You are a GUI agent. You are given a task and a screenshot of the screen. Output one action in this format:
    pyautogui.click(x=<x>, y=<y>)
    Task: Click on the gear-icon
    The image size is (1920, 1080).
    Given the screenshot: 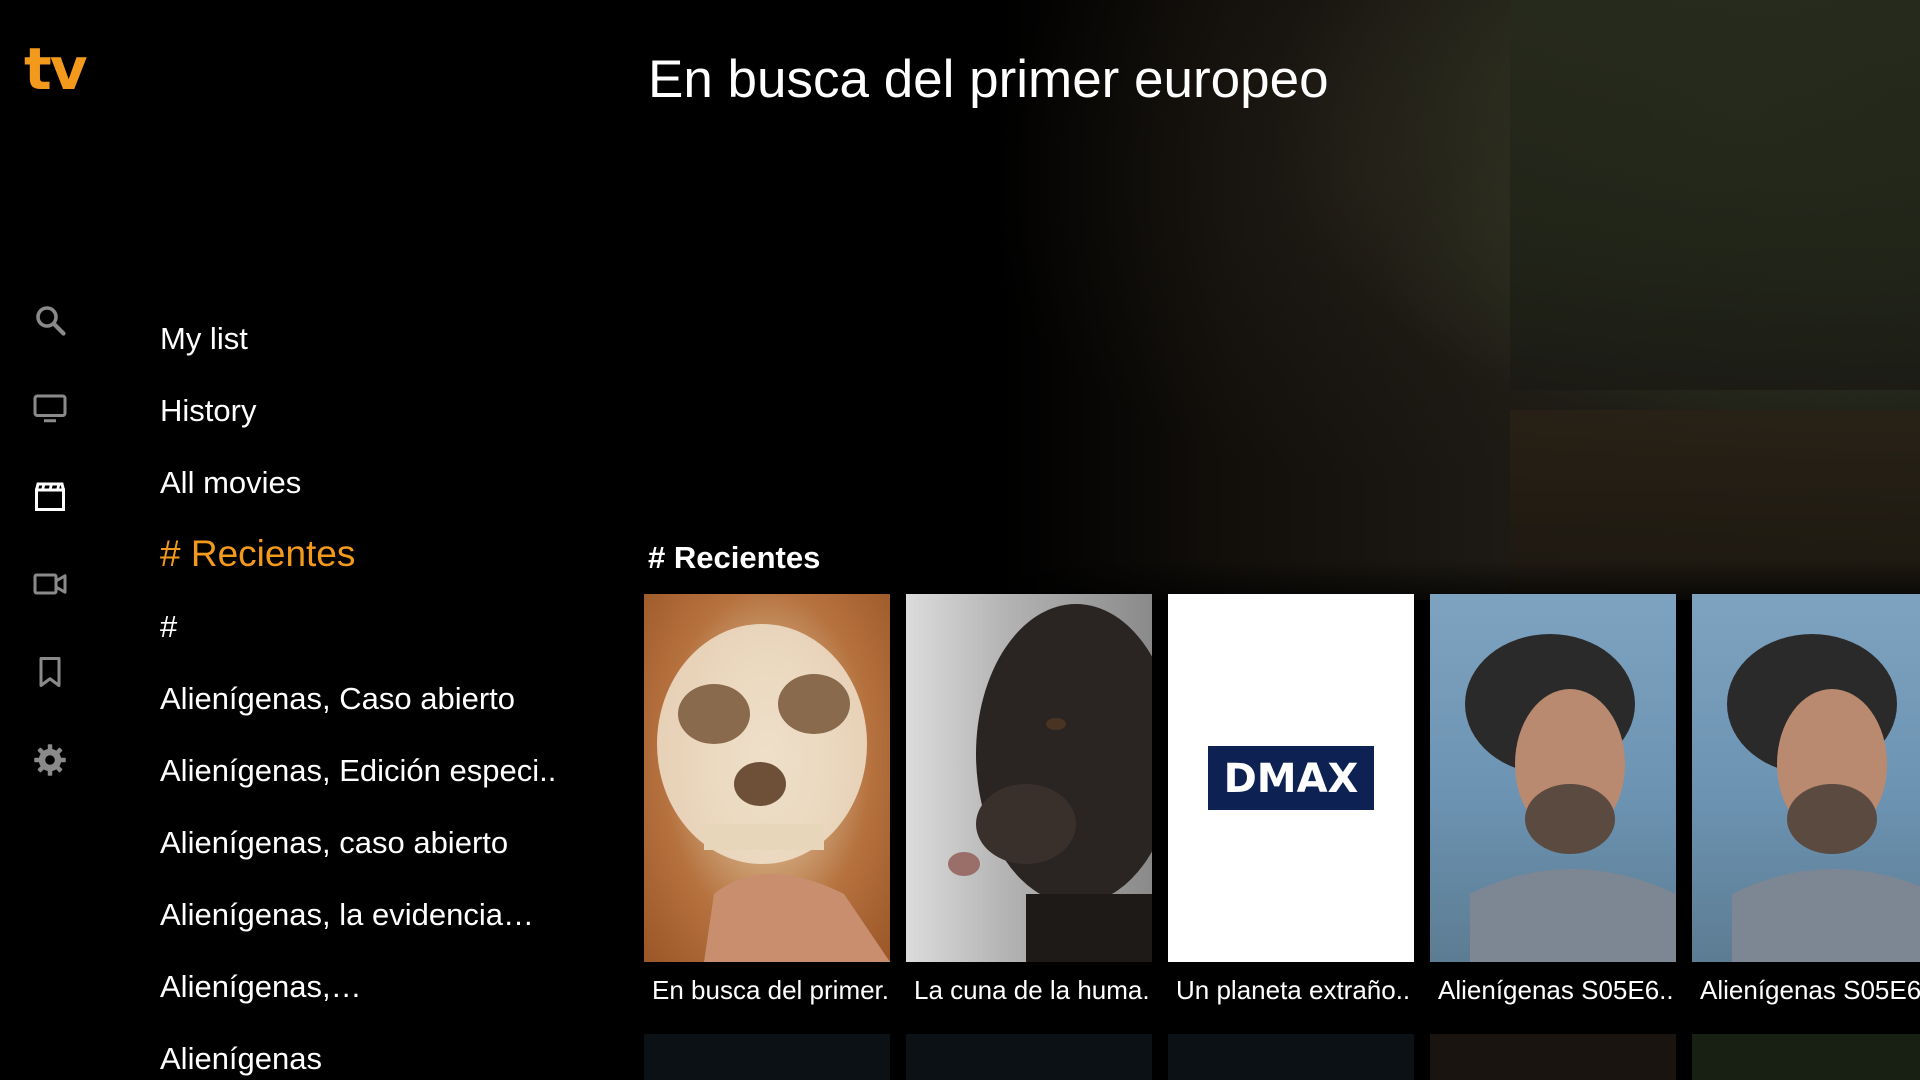 What is the action you would take?
    pyautogui.click(x=50, y=760)
    